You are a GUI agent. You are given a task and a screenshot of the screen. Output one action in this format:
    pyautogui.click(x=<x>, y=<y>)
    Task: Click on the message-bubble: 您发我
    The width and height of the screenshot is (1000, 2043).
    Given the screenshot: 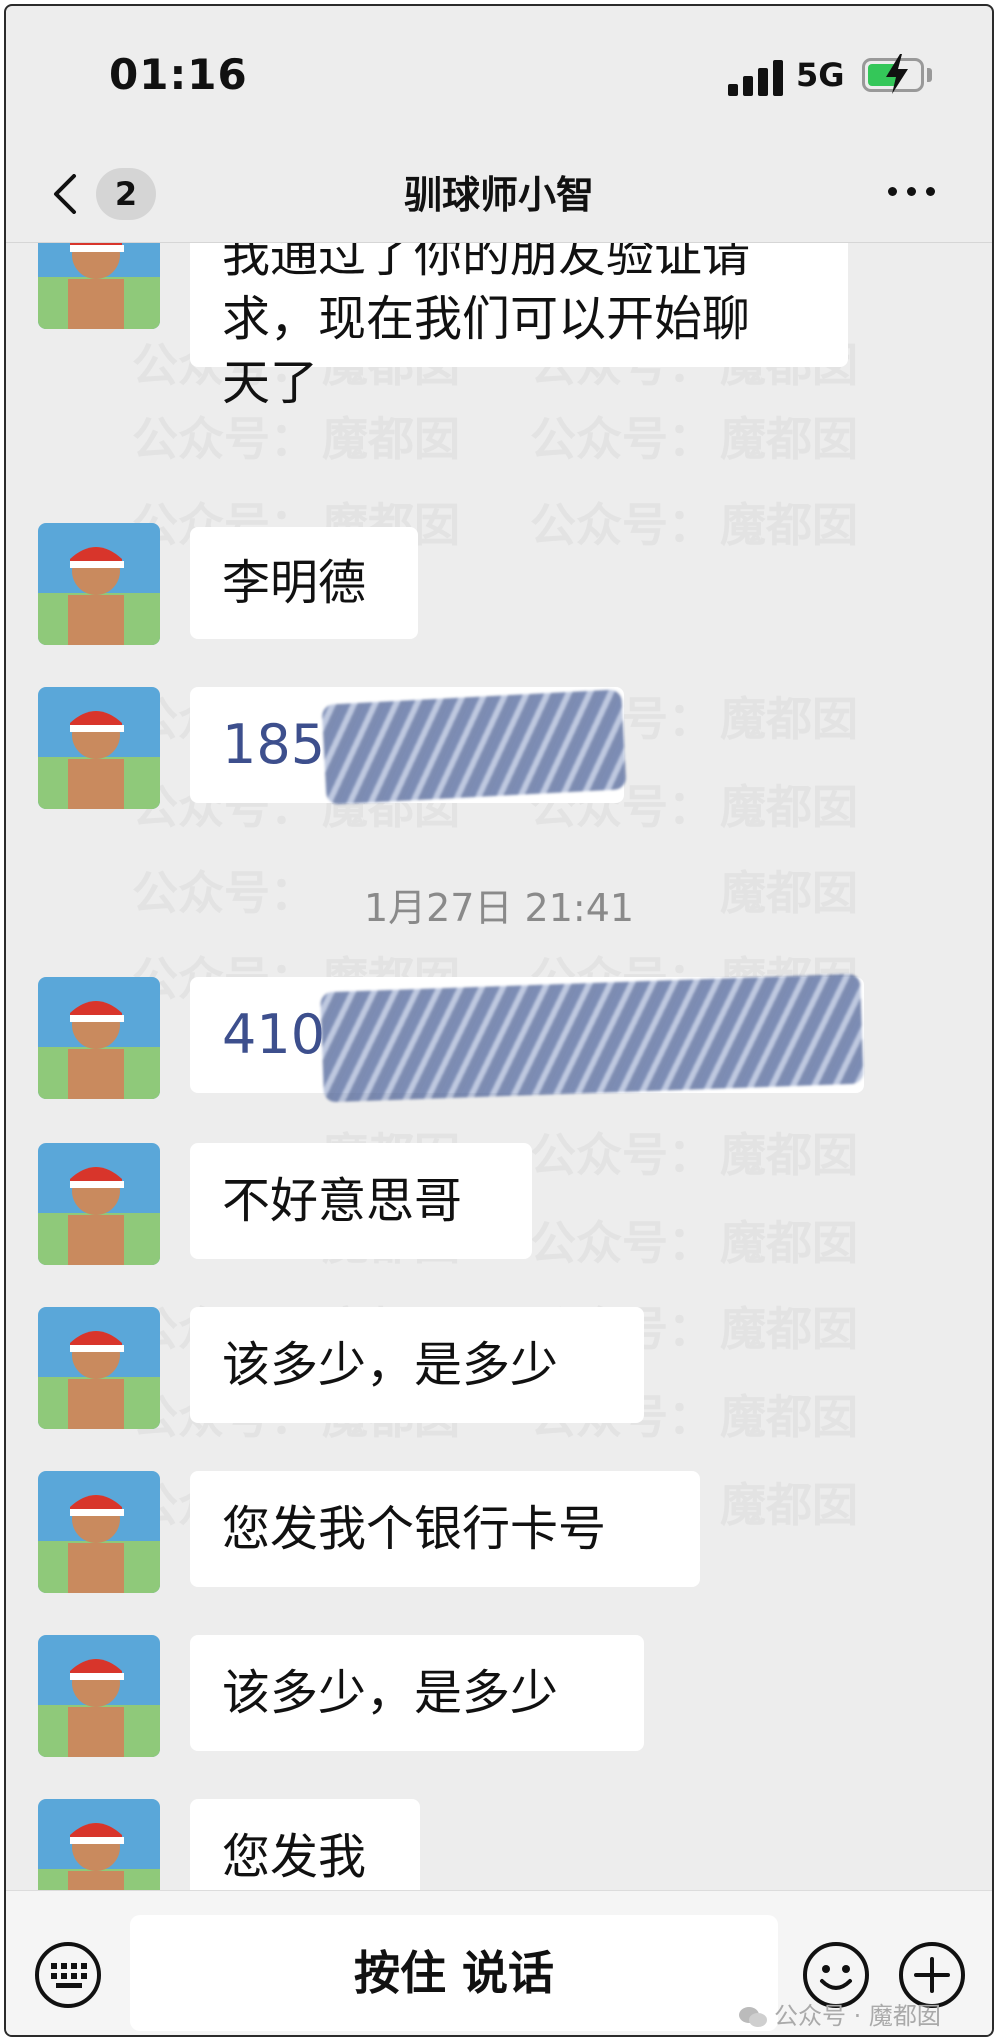 What is the action you would take?
    pyautogui.click(x=305, y=1844)
    